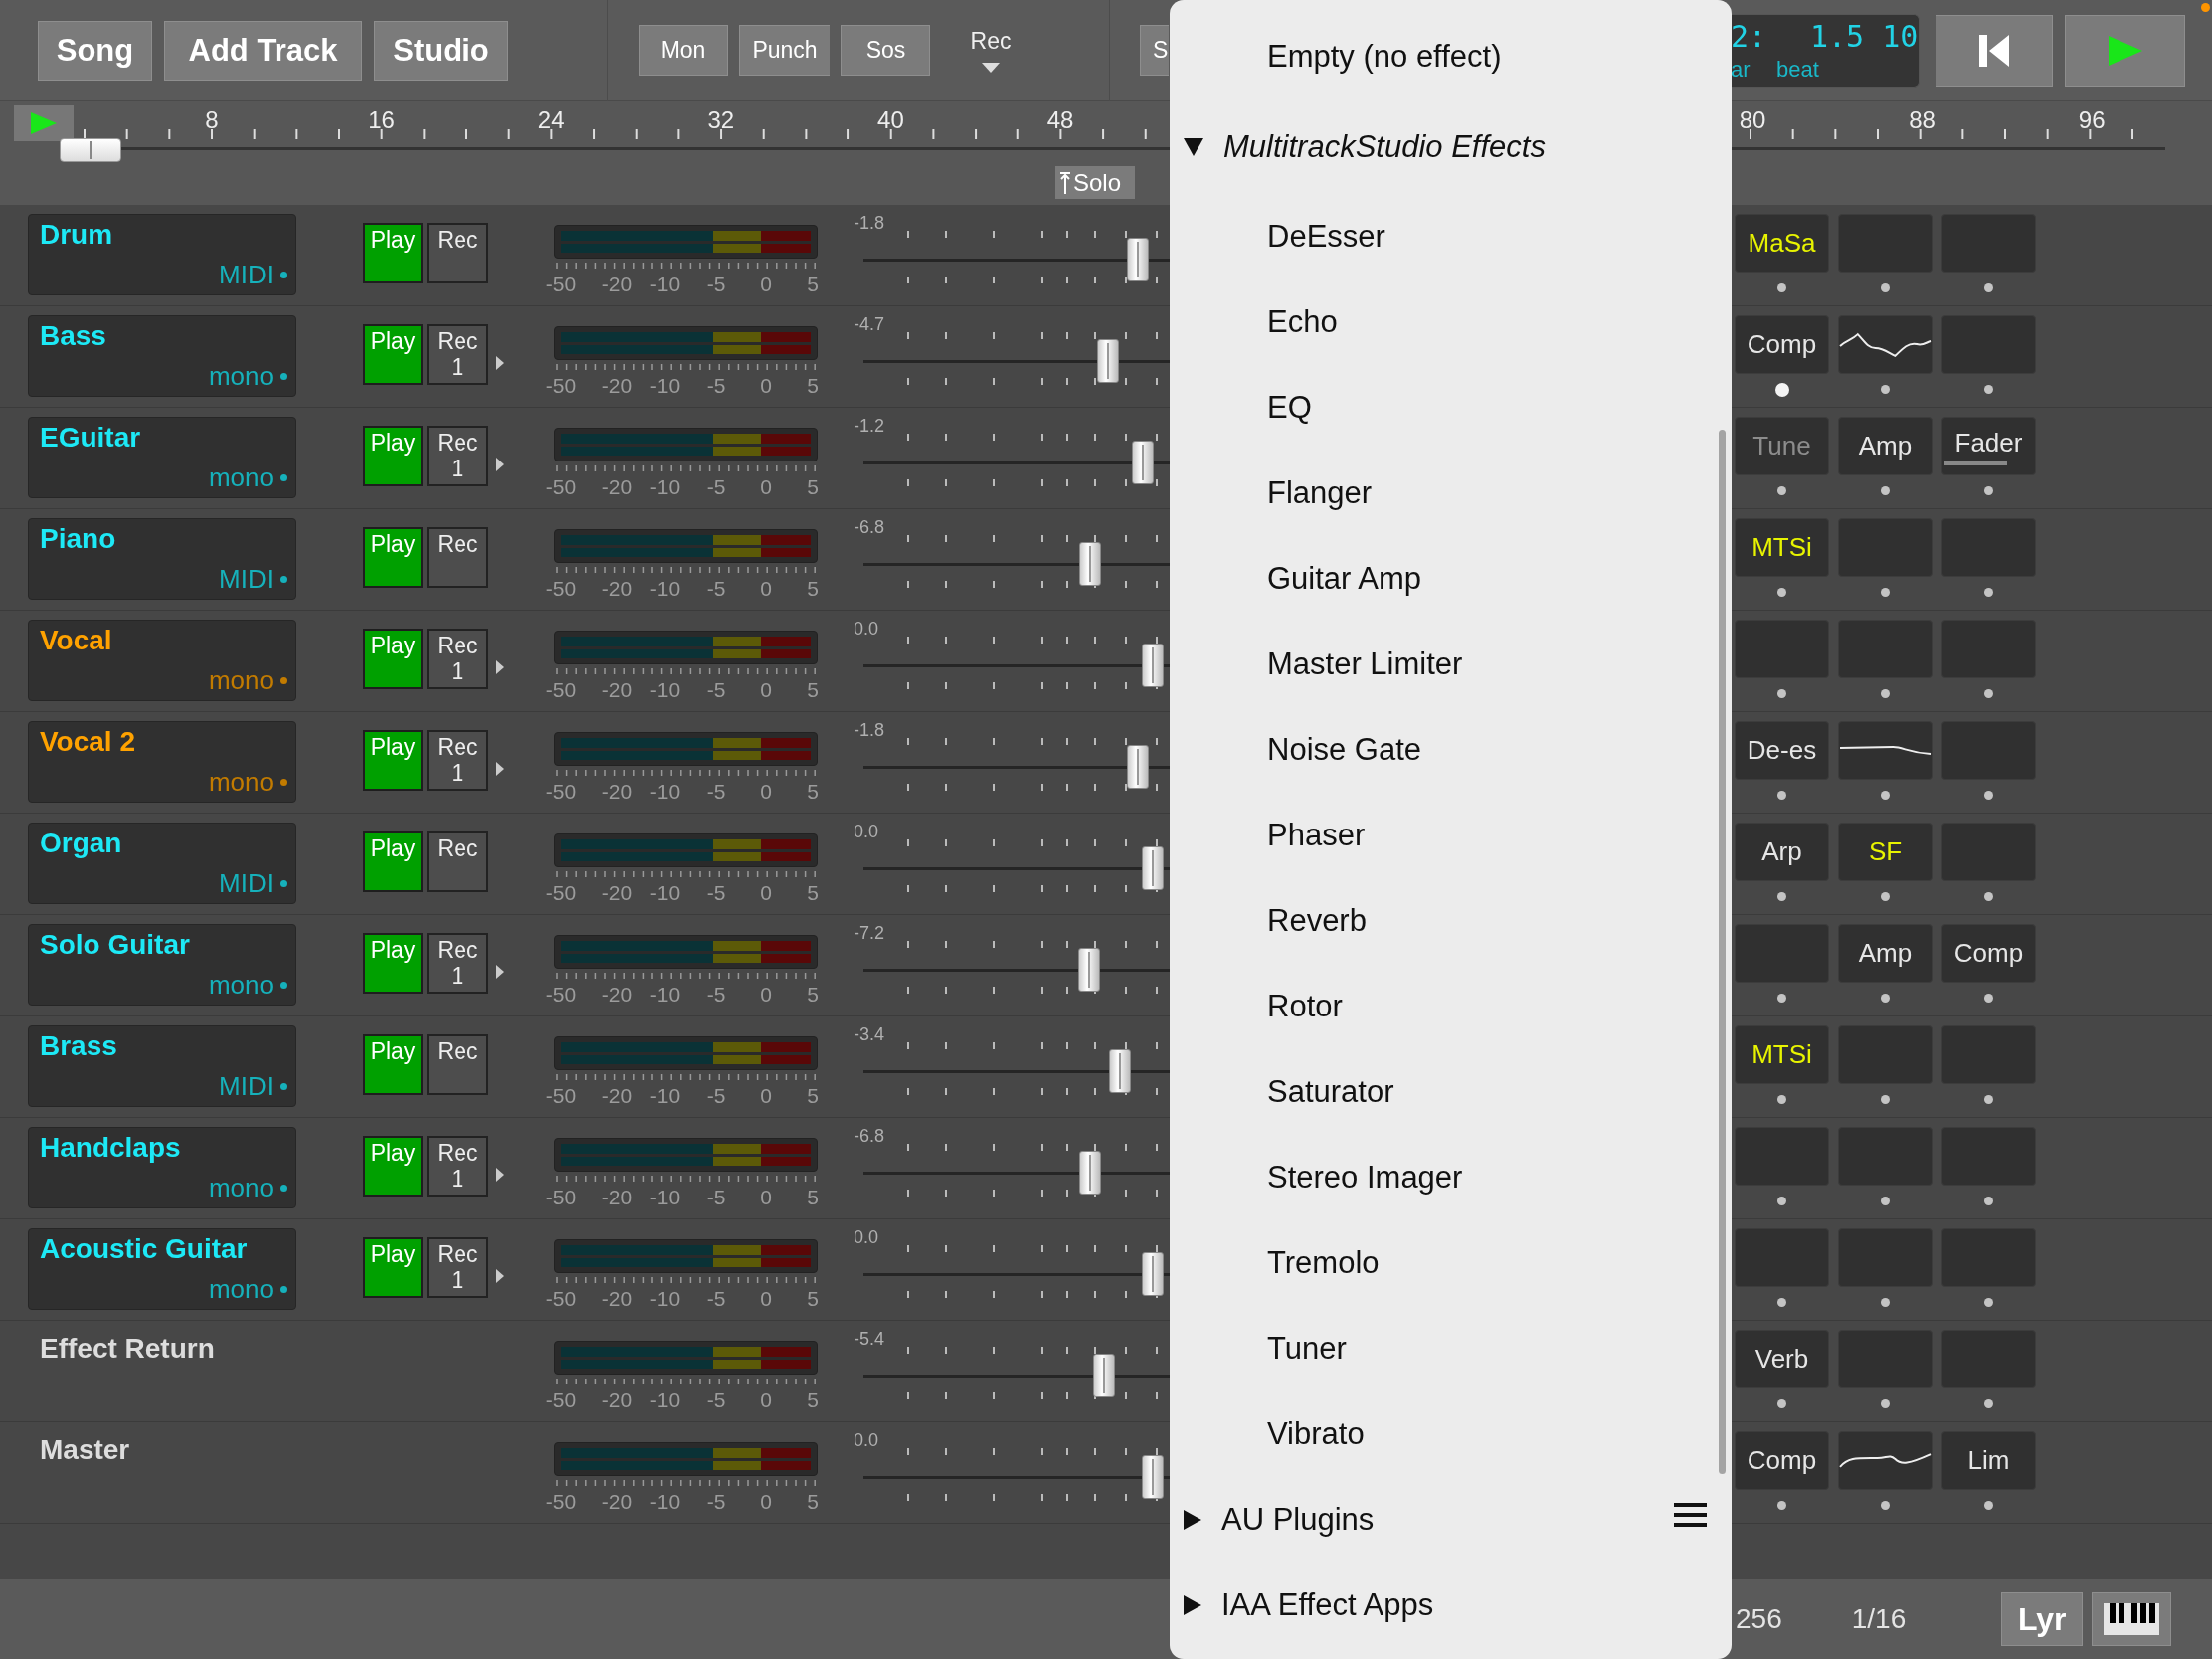  What do you see at coordinates (253, 579) in the screenshot?
I see `track-type: MIDI` at bounding box center [253, 579].